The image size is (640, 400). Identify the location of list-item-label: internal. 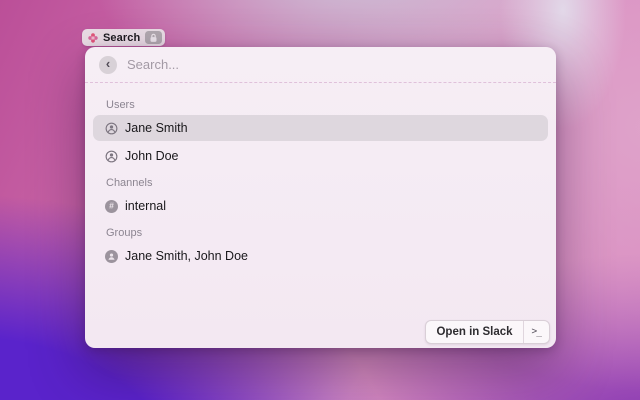
(145, 206).